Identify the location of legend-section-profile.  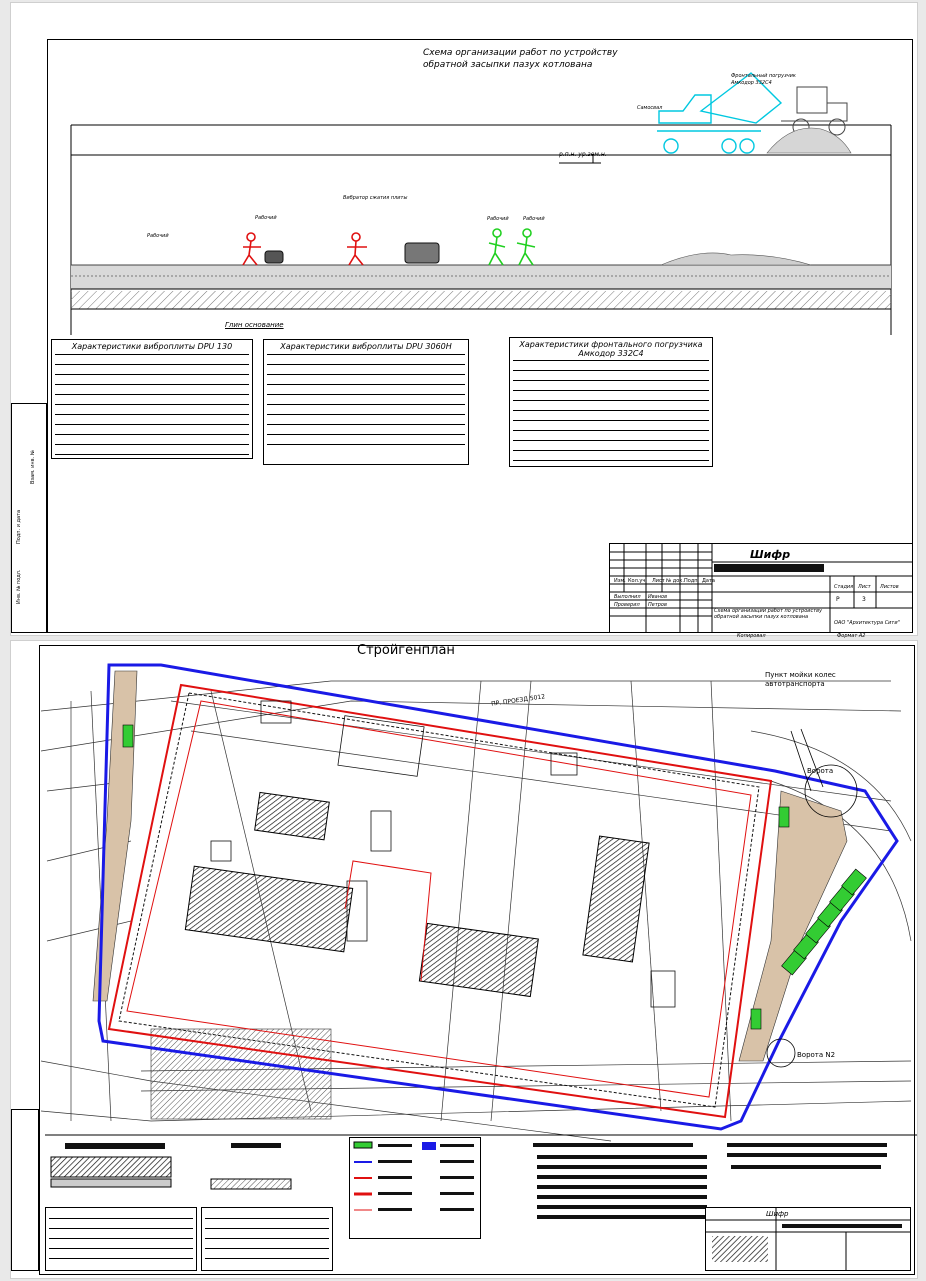
(120, 1174).